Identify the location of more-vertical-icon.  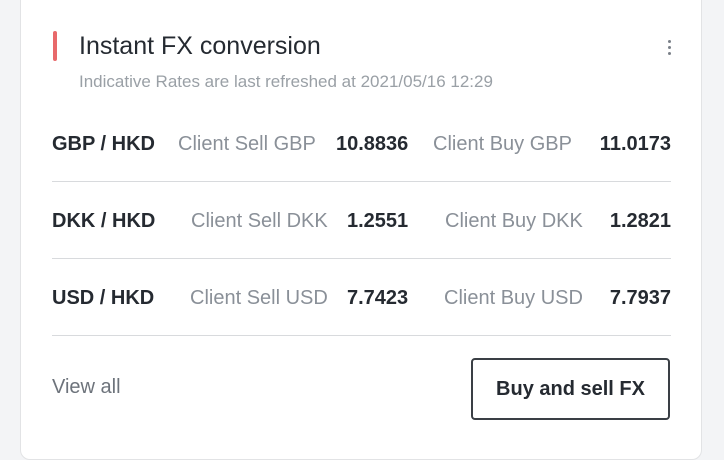
(669, 47).